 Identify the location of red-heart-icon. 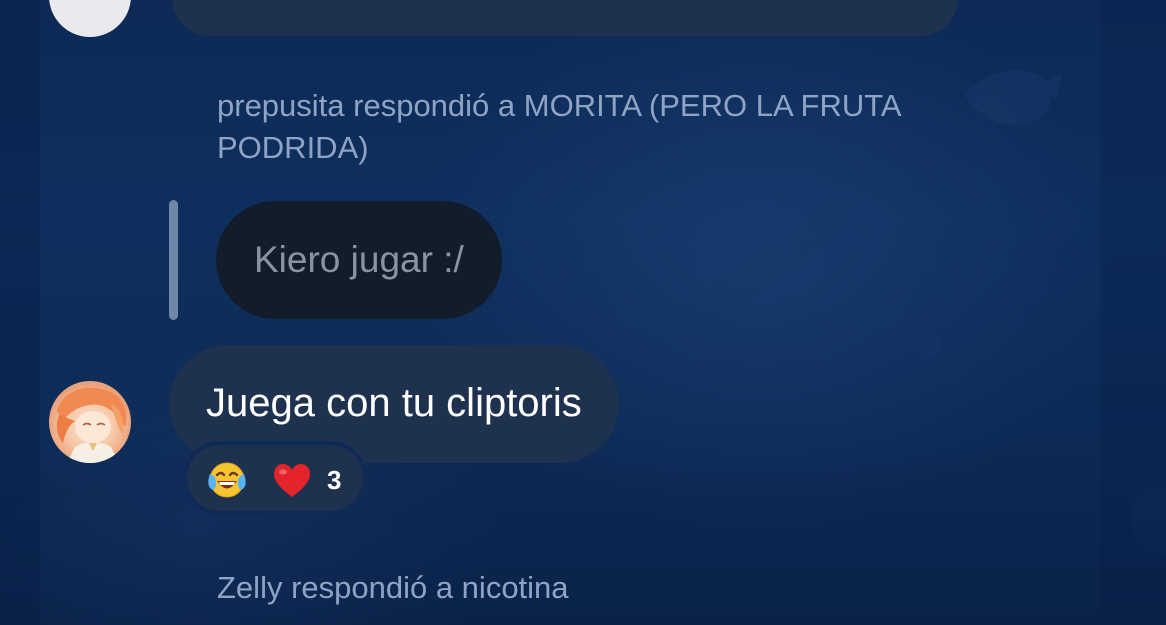
(292, 480).